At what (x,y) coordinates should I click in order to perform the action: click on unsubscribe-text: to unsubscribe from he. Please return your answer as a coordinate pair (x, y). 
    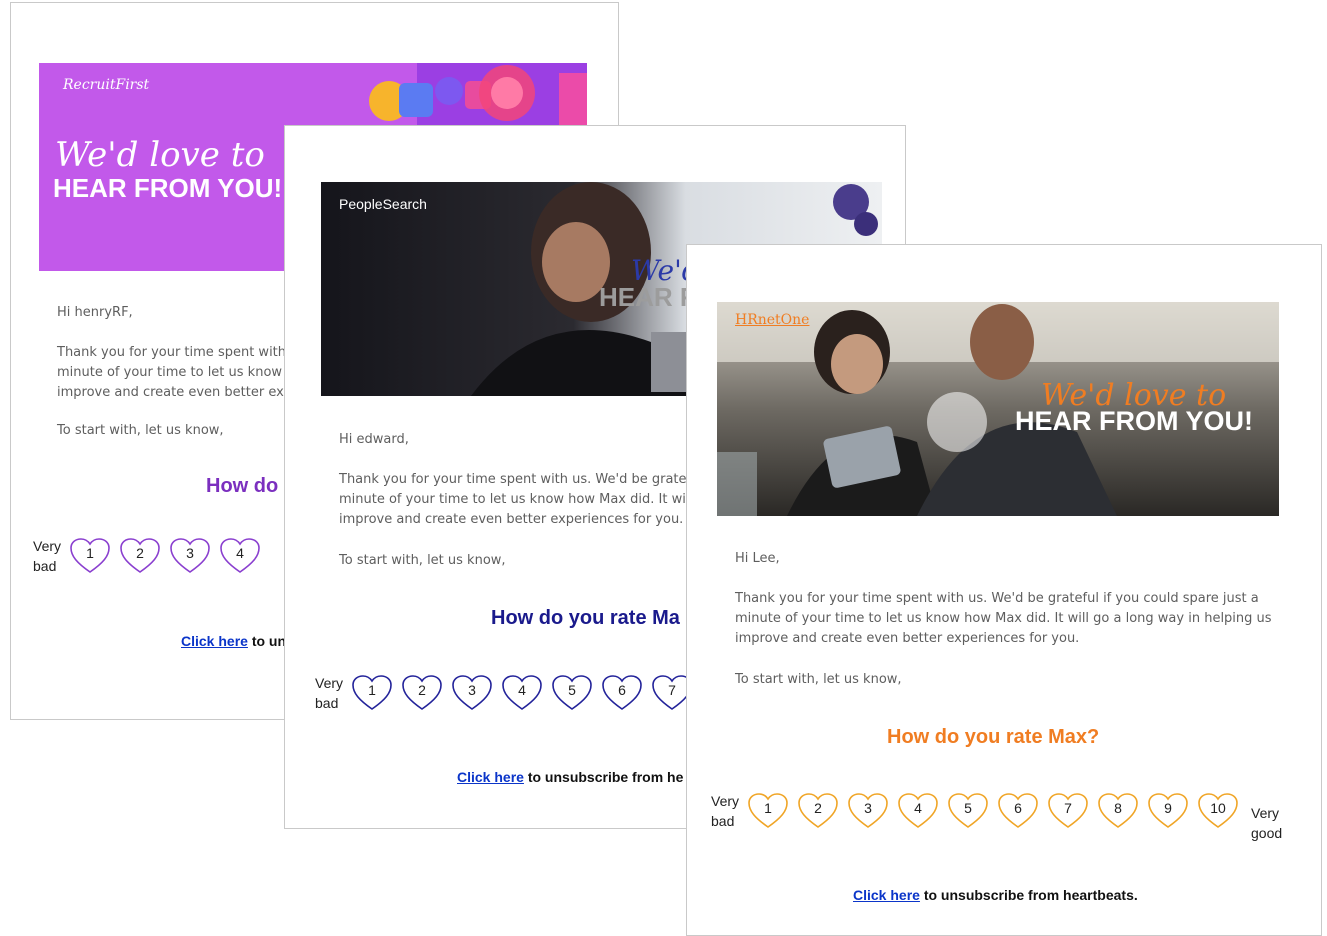
    Looking at the image, I should click on (603, 777).